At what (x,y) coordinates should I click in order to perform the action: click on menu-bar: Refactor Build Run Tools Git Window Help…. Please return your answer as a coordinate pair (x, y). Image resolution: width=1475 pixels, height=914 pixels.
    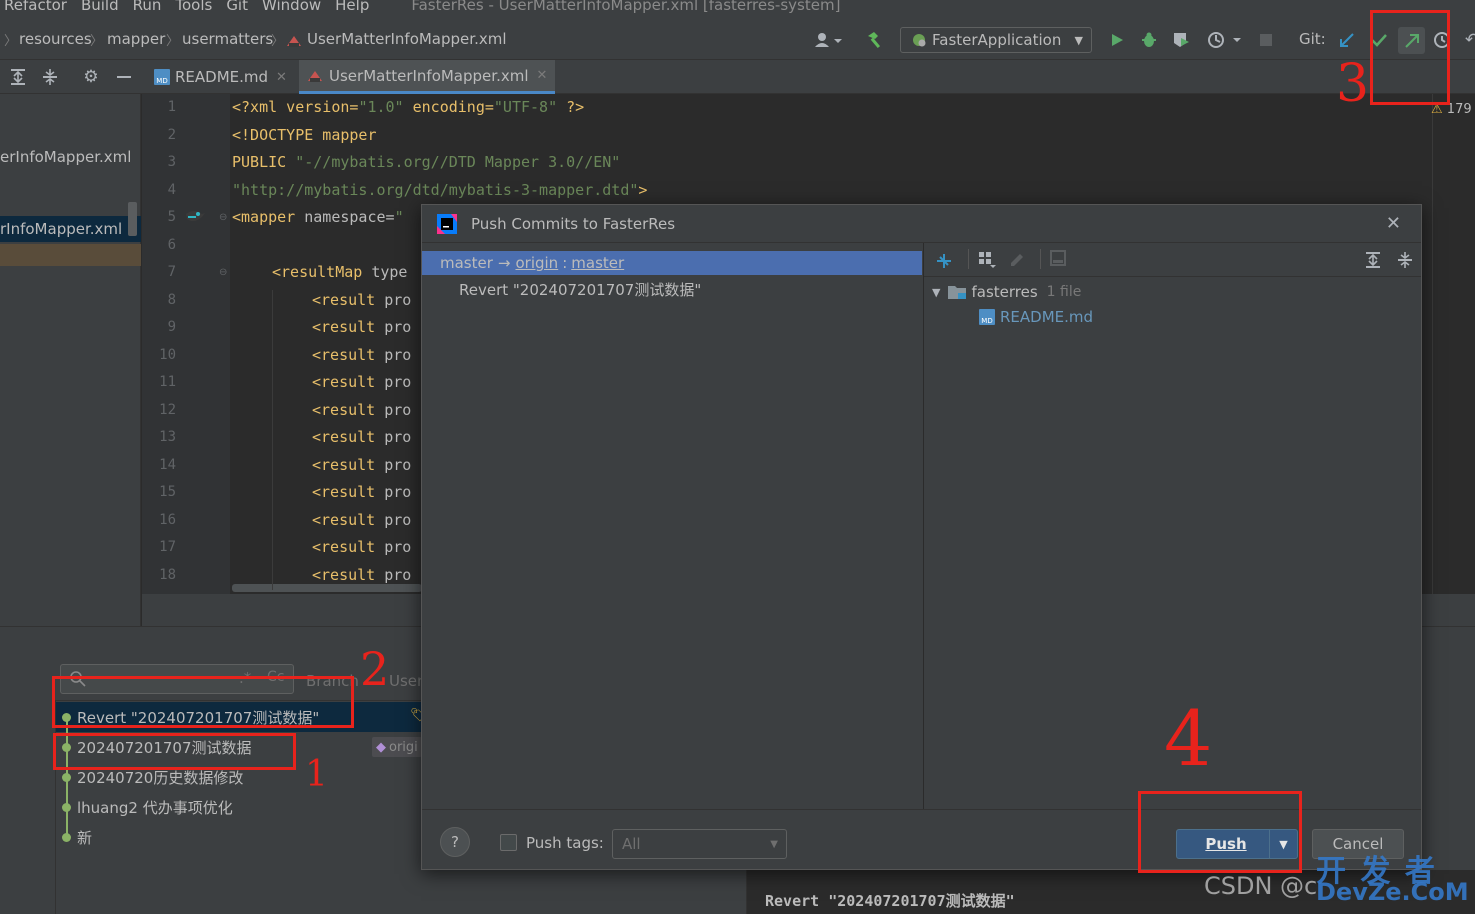
    Looking at the image, I should click on (737, 10).